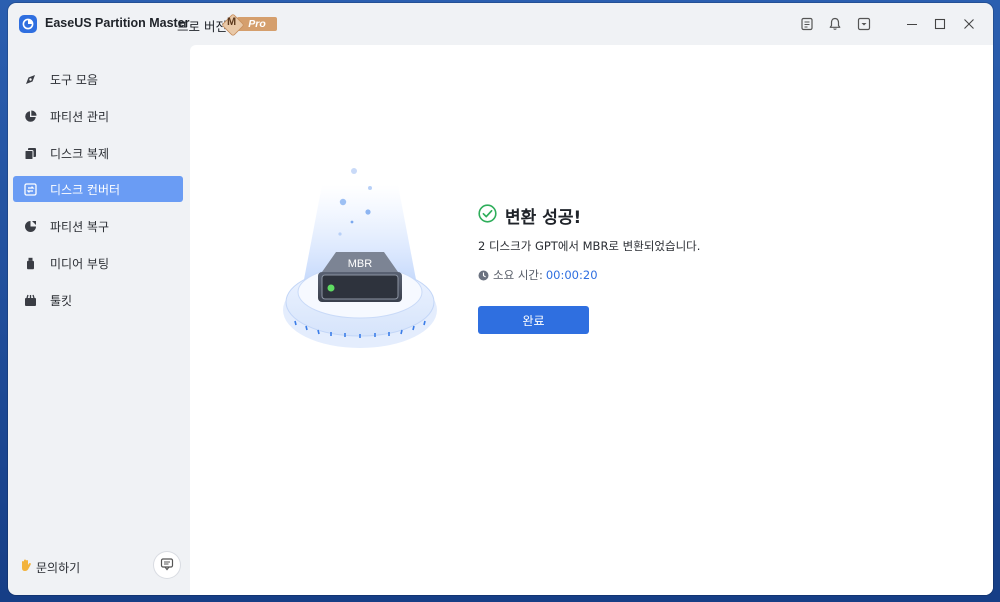 Image resolution: width=1000 pixels, height=602 pixels. Describe the element at coordinates (807, 24) in the screenshot. I see `notes-icon` at that location.